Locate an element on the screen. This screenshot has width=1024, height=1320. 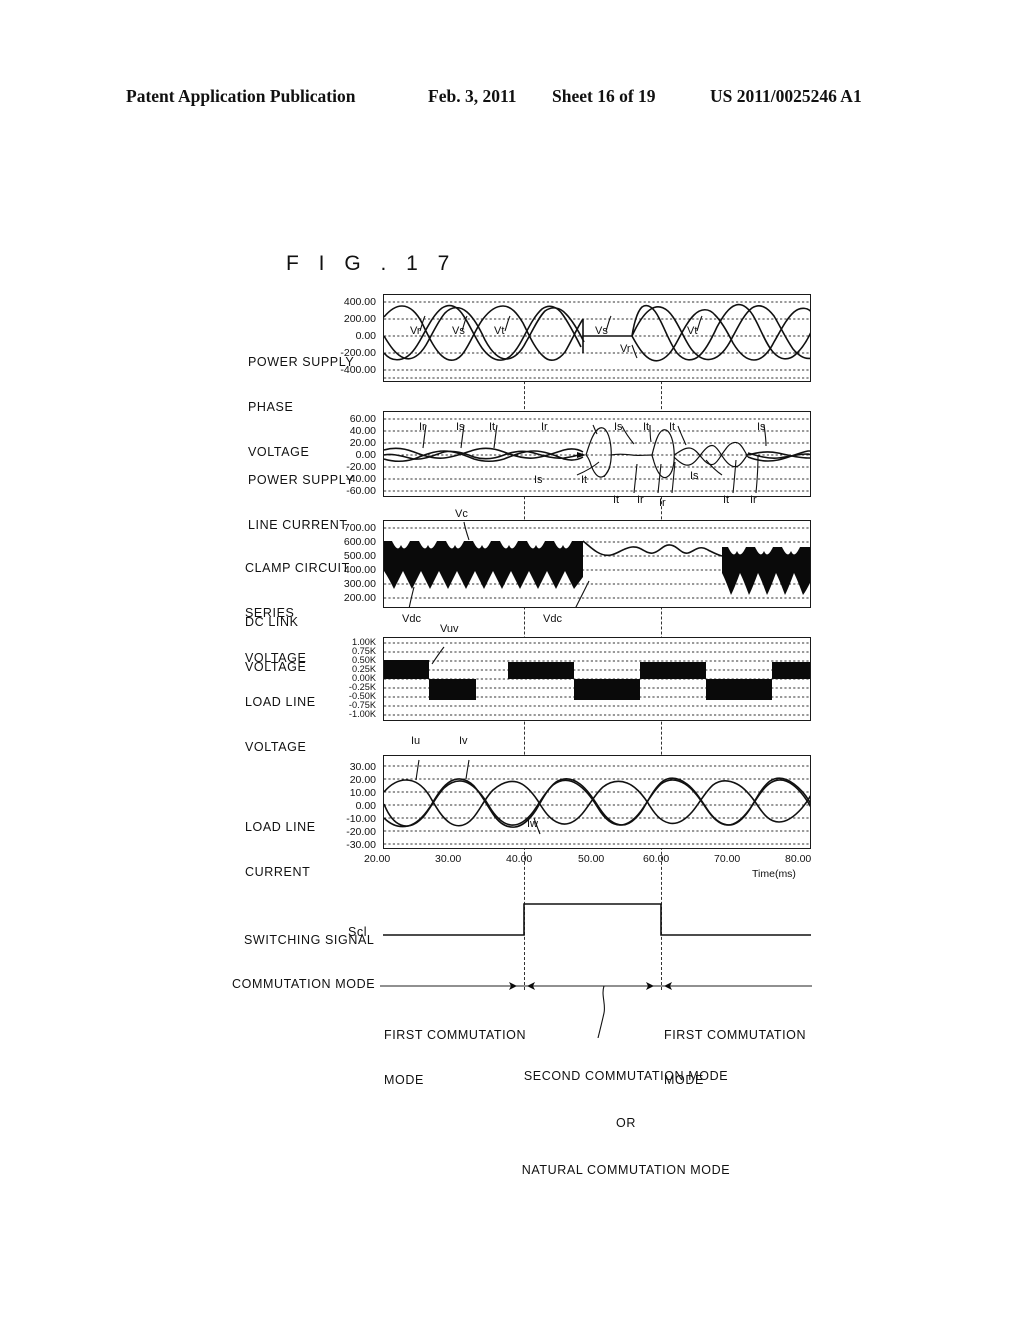
panel-3-ytick-4: 300.00 is located at coordinates (359, 584).